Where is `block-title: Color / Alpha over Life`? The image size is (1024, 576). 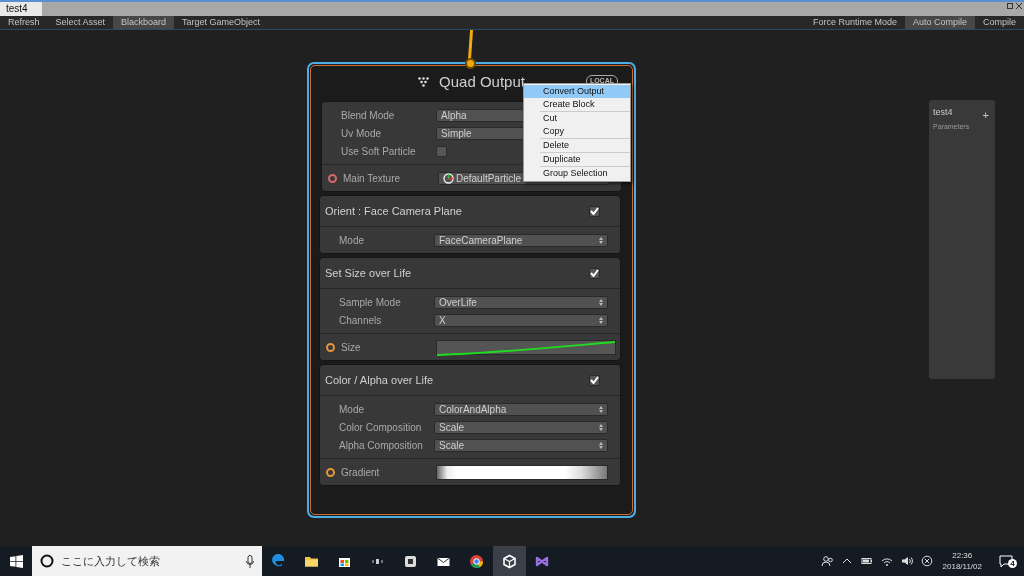 block-title: Color / Alpha over Life is located at coordinates (379, 380).